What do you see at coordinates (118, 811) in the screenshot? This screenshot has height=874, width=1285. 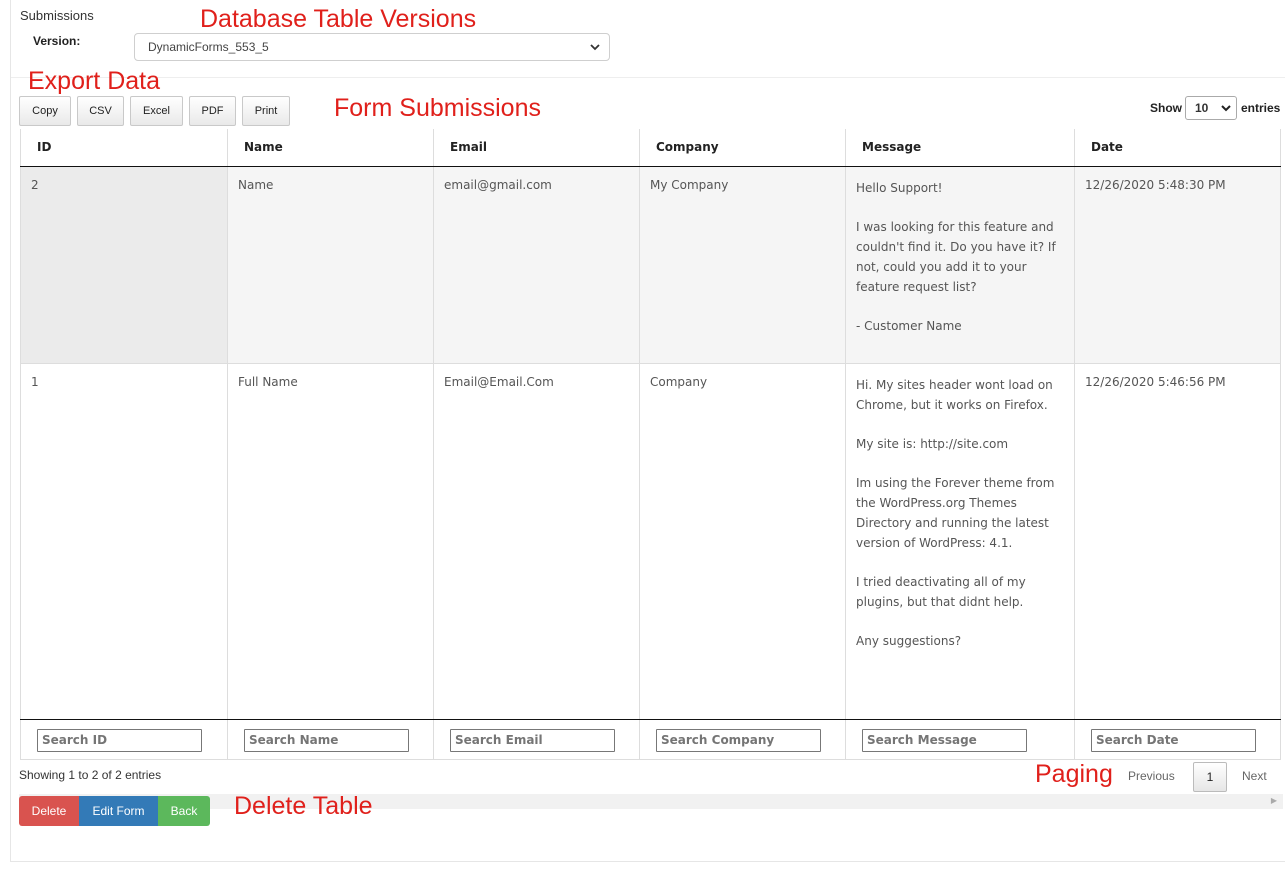 I see `edit-form-button: Edit Form` at bounding box center [118, 811].